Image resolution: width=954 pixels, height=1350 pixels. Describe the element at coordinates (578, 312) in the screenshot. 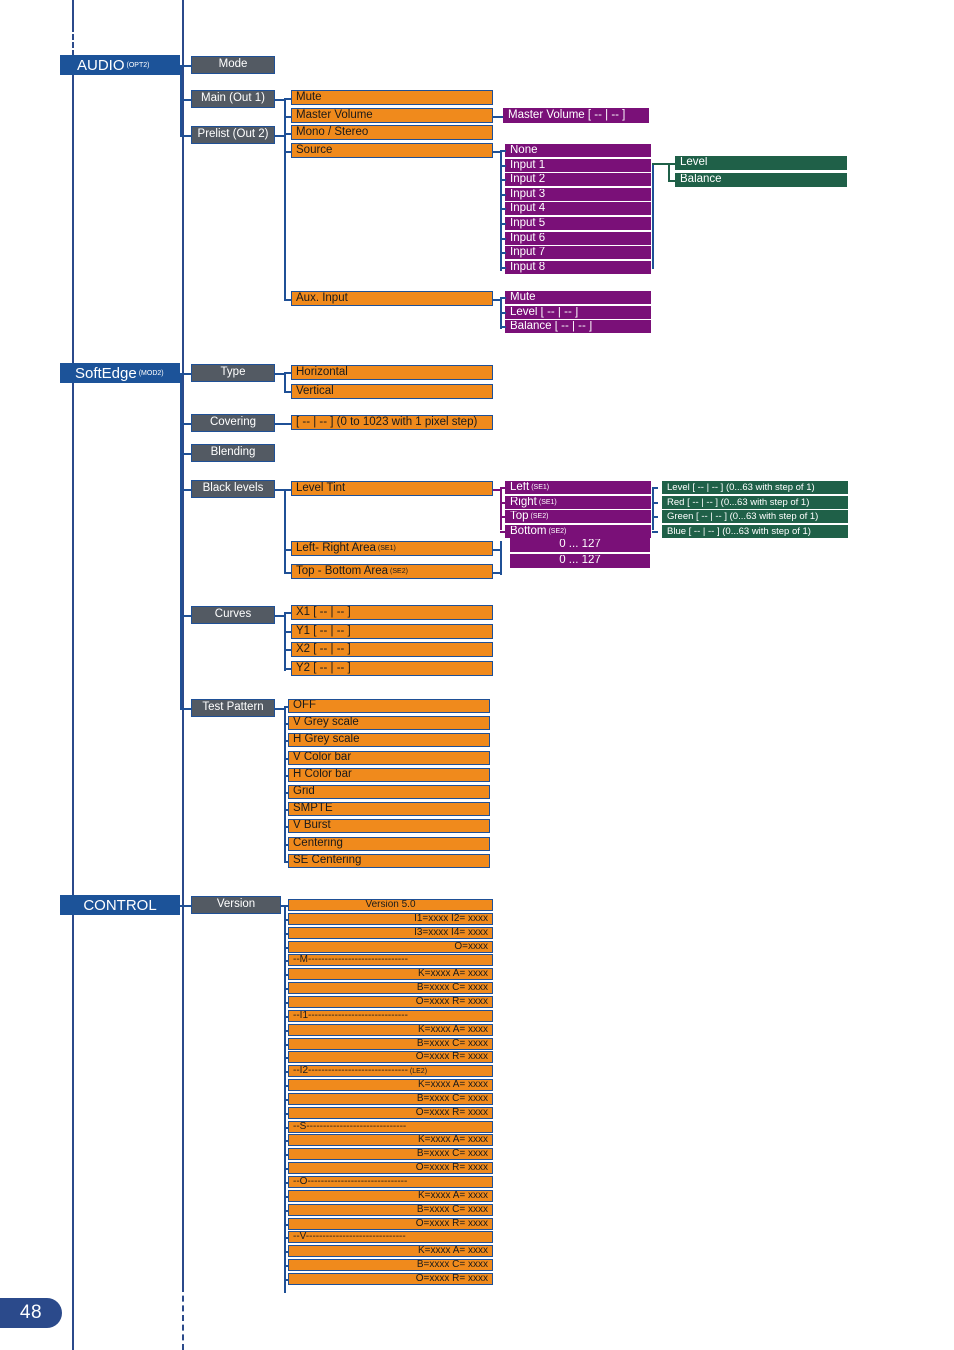

I see `aux-param-1: Level [ -- | -- ]` at that location.